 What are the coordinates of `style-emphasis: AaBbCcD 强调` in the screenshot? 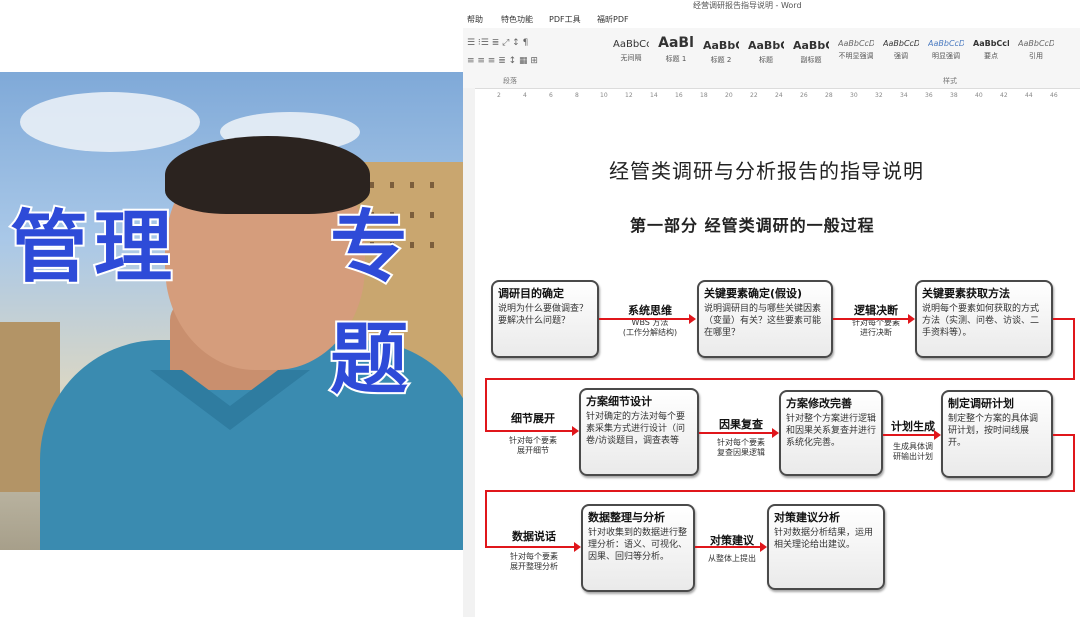 It's located at (901, 50).